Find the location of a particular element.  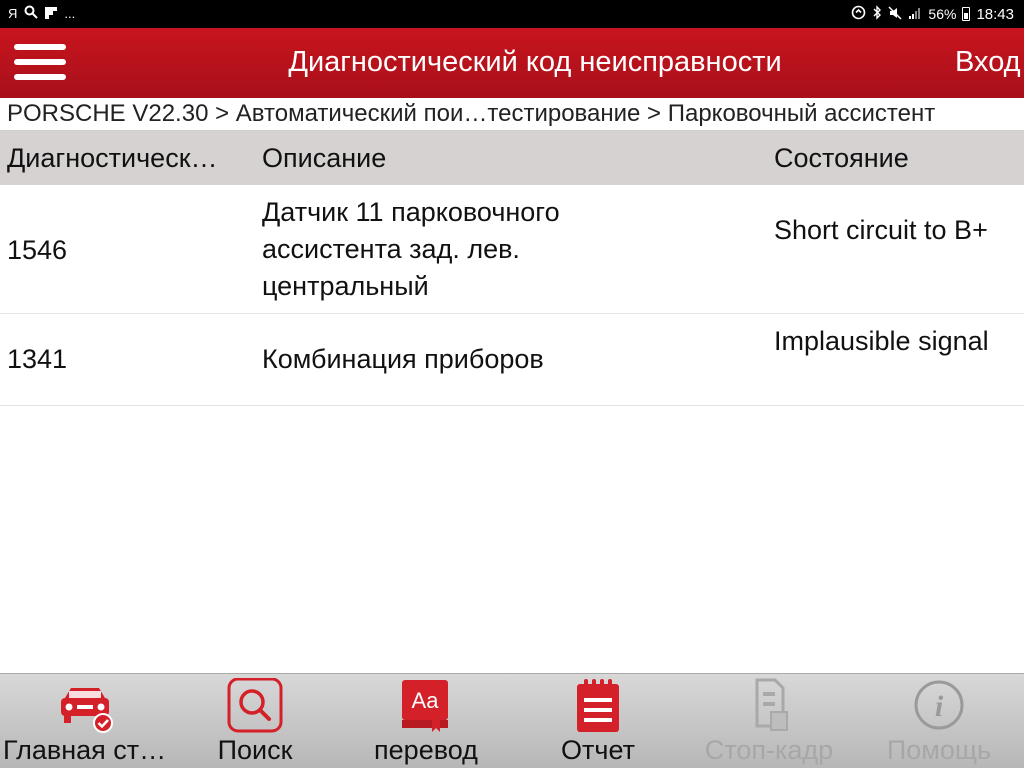

flipboard-icon is located at coordinates (51, 14).